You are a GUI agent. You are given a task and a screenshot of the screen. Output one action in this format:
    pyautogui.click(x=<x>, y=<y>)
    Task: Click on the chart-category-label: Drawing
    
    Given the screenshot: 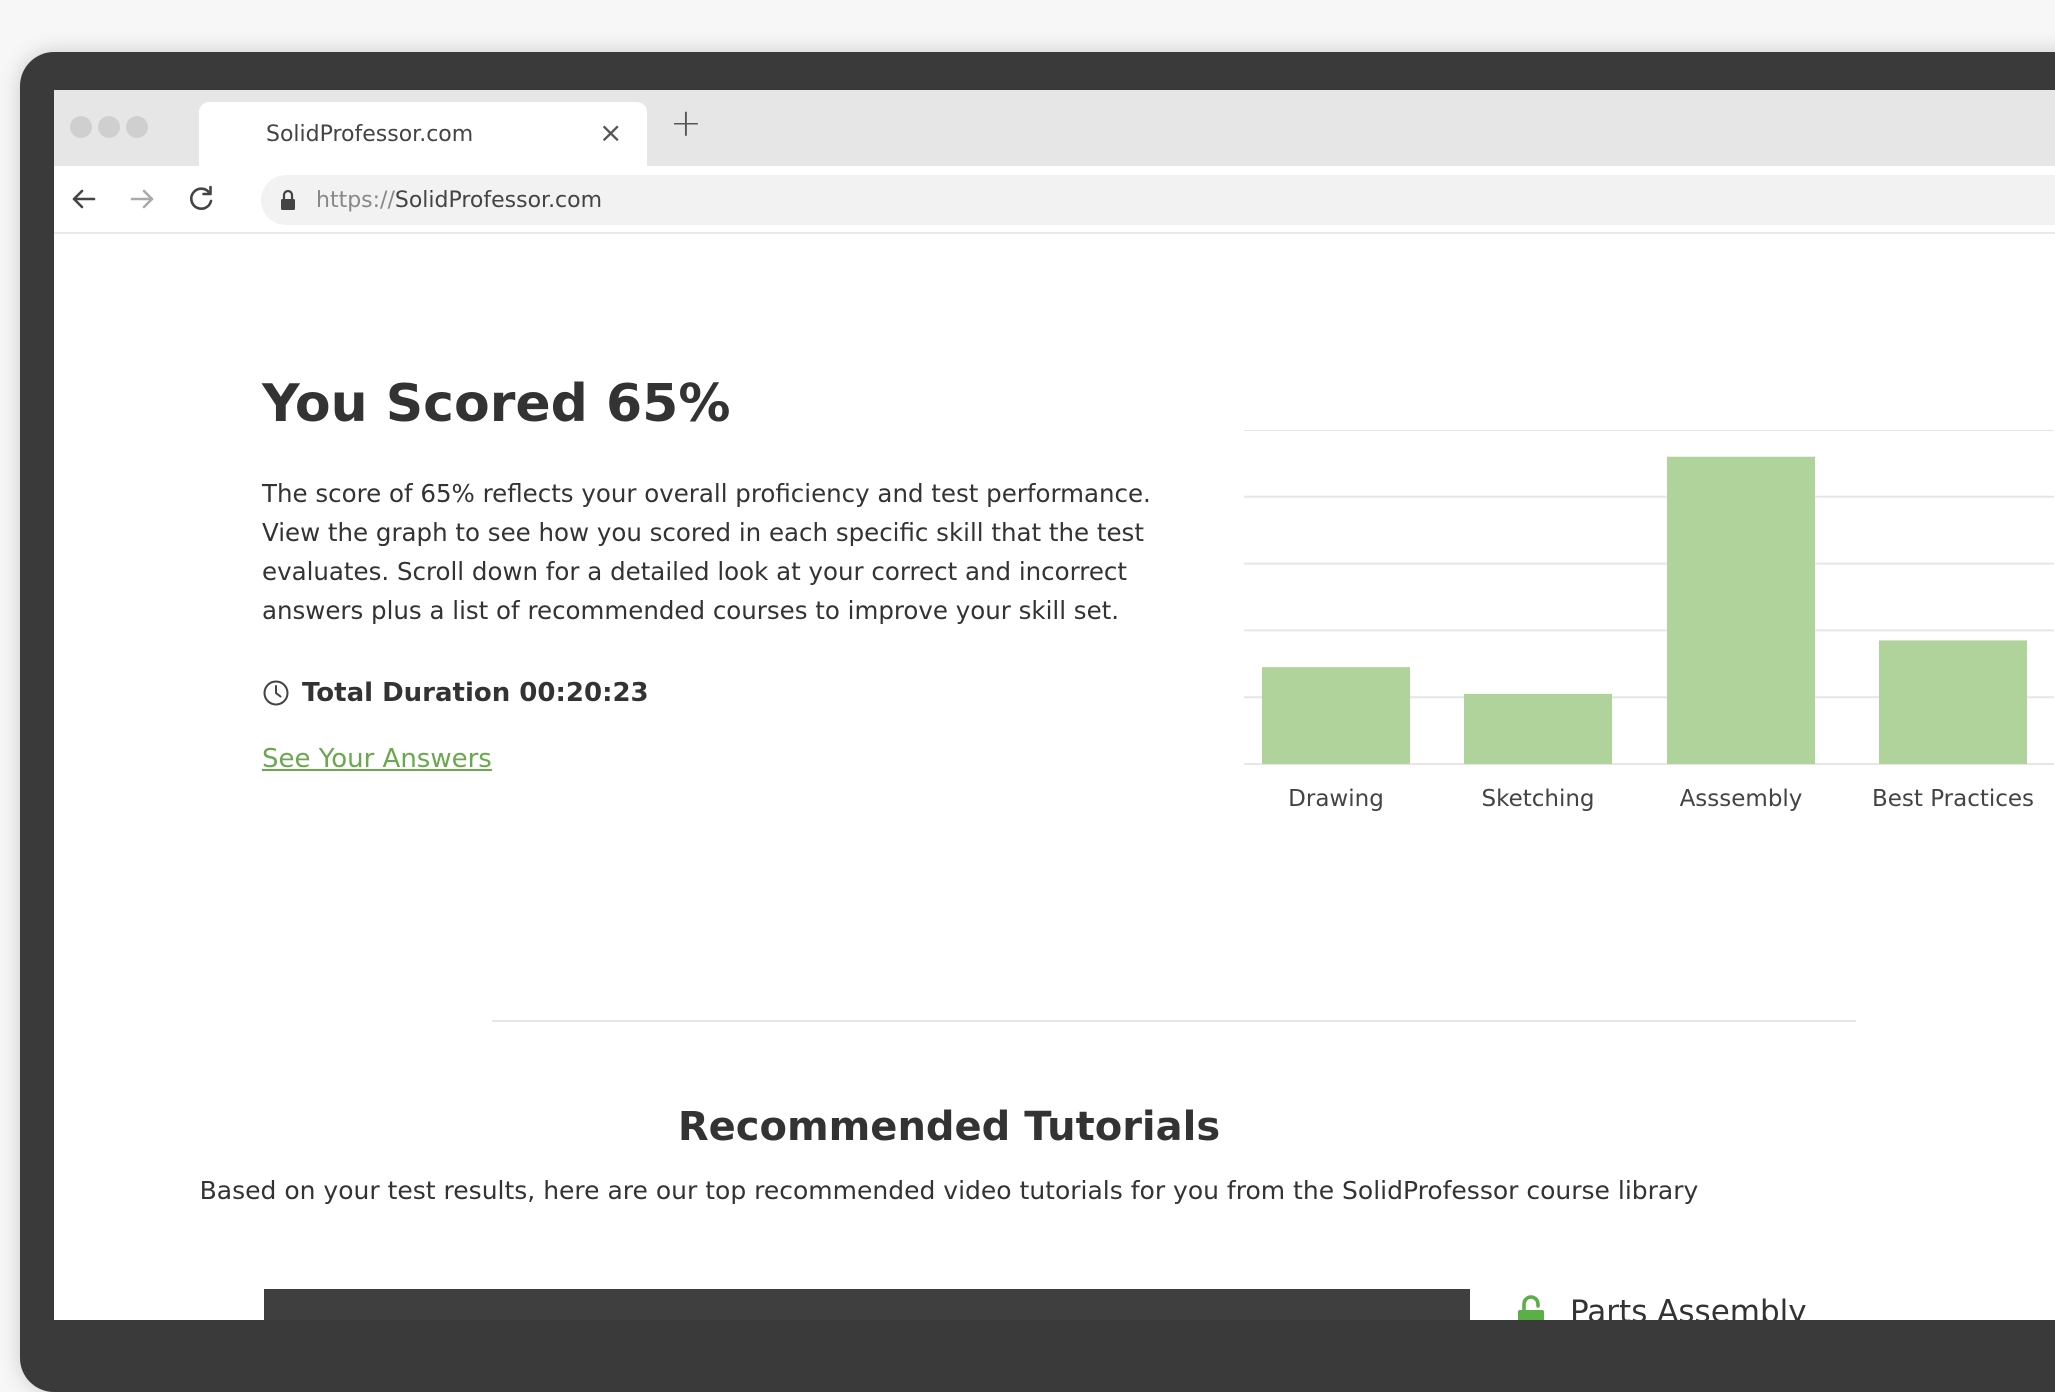 What is the action you would take?
    pyautogui.click(x=1336, y=799)
    